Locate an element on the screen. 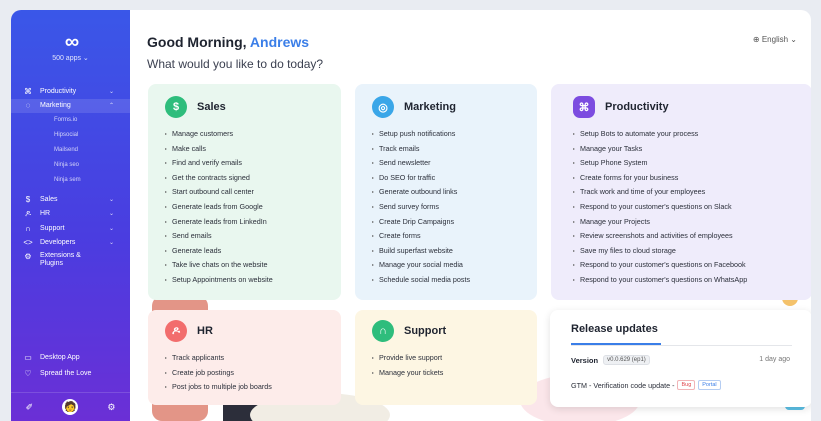 This screenshot has width=821, height=421. list-item: Schedule social media posts is located at coordinates (454, 280).